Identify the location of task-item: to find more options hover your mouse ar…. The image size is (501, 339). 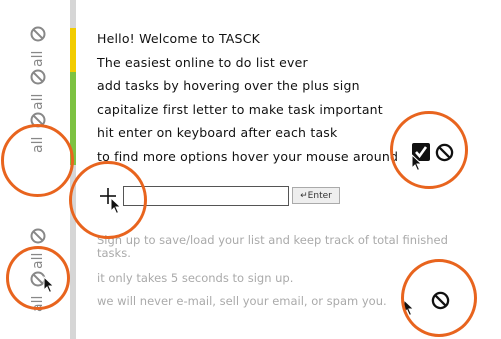
(247, 161).